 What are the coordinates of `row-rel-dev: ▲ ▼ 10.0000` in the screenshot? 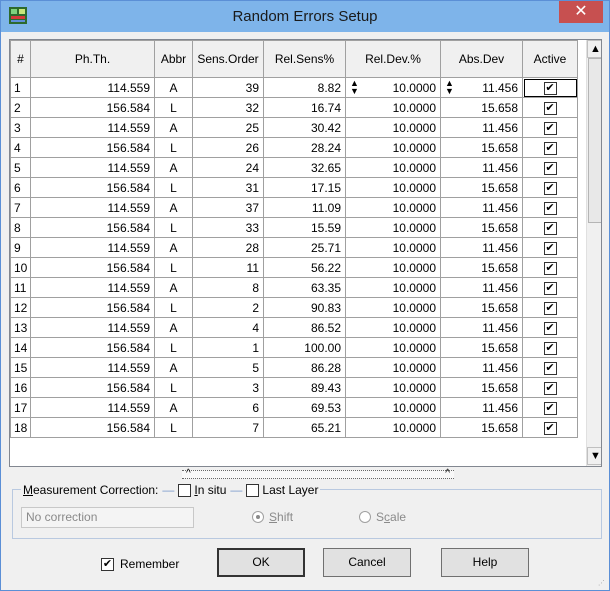 It's located at (393, 87).